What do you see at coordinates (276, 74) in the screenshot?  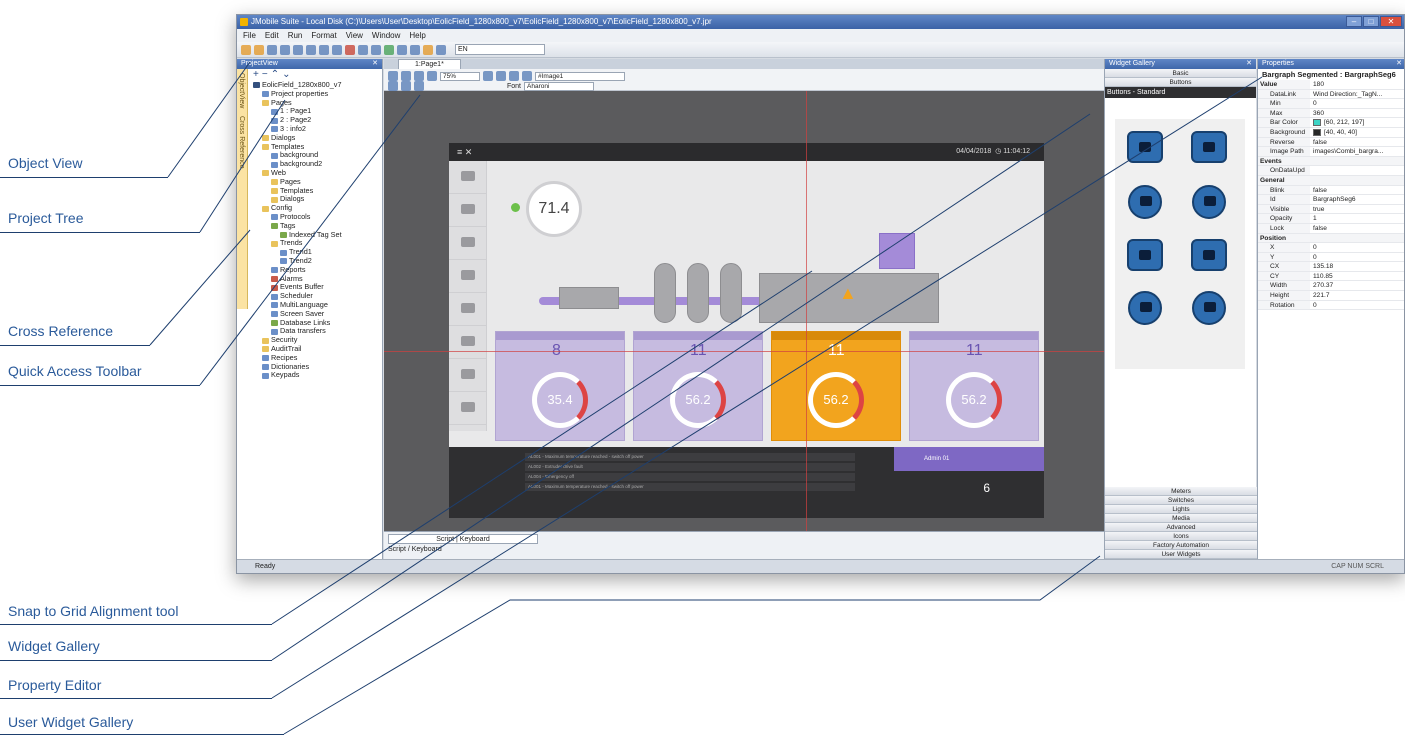 I see `up-icon: ⌃` at bounding box center [276, 74].